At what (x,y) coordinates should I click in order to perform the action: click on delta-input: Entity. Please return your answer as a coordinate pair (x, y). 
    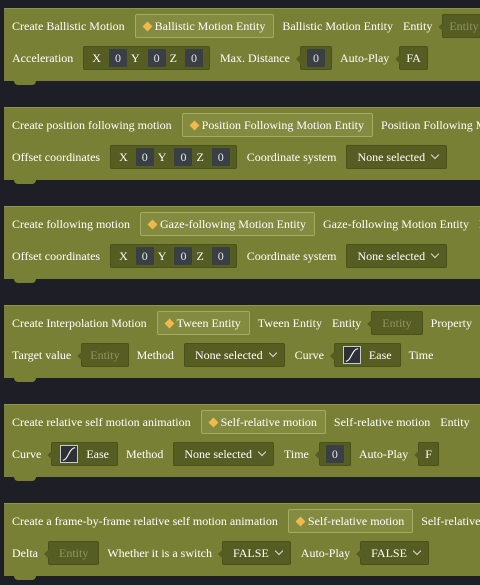
    Looking at the image, I should click on (74, 553).